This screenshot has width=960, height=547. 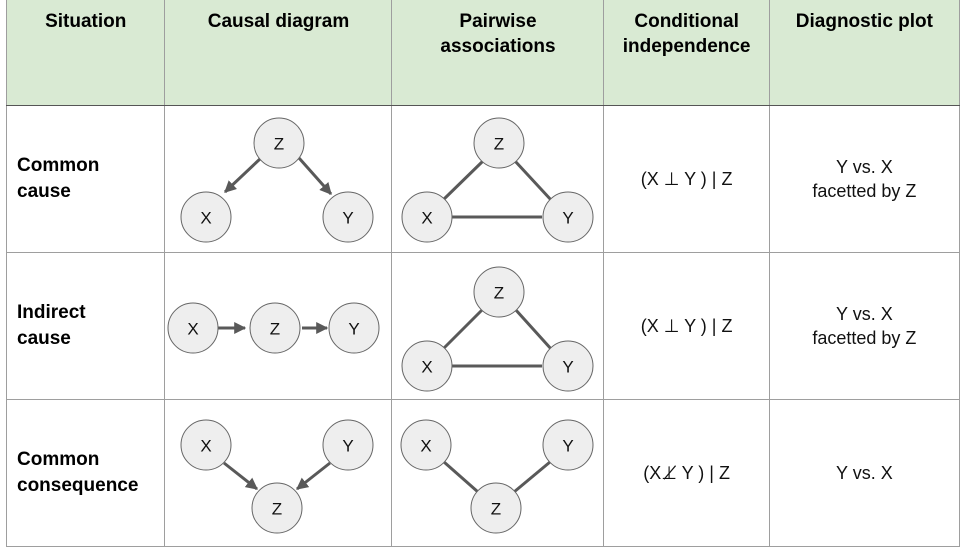 I want to click on conditional-independence-text: (X⊥̸ Y ) | Z, so click(x=686, y=473).